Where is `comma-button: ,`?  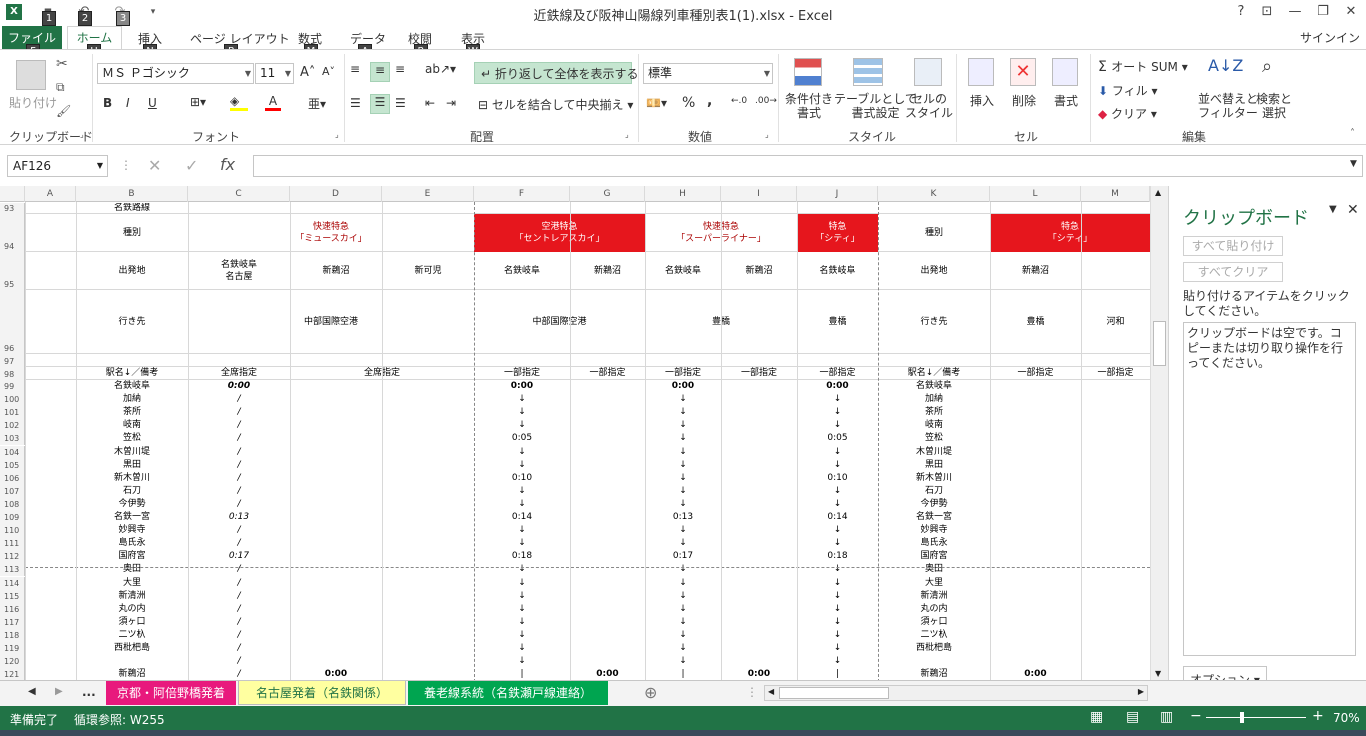 comma-button: , is located at coordinates (709, 101).